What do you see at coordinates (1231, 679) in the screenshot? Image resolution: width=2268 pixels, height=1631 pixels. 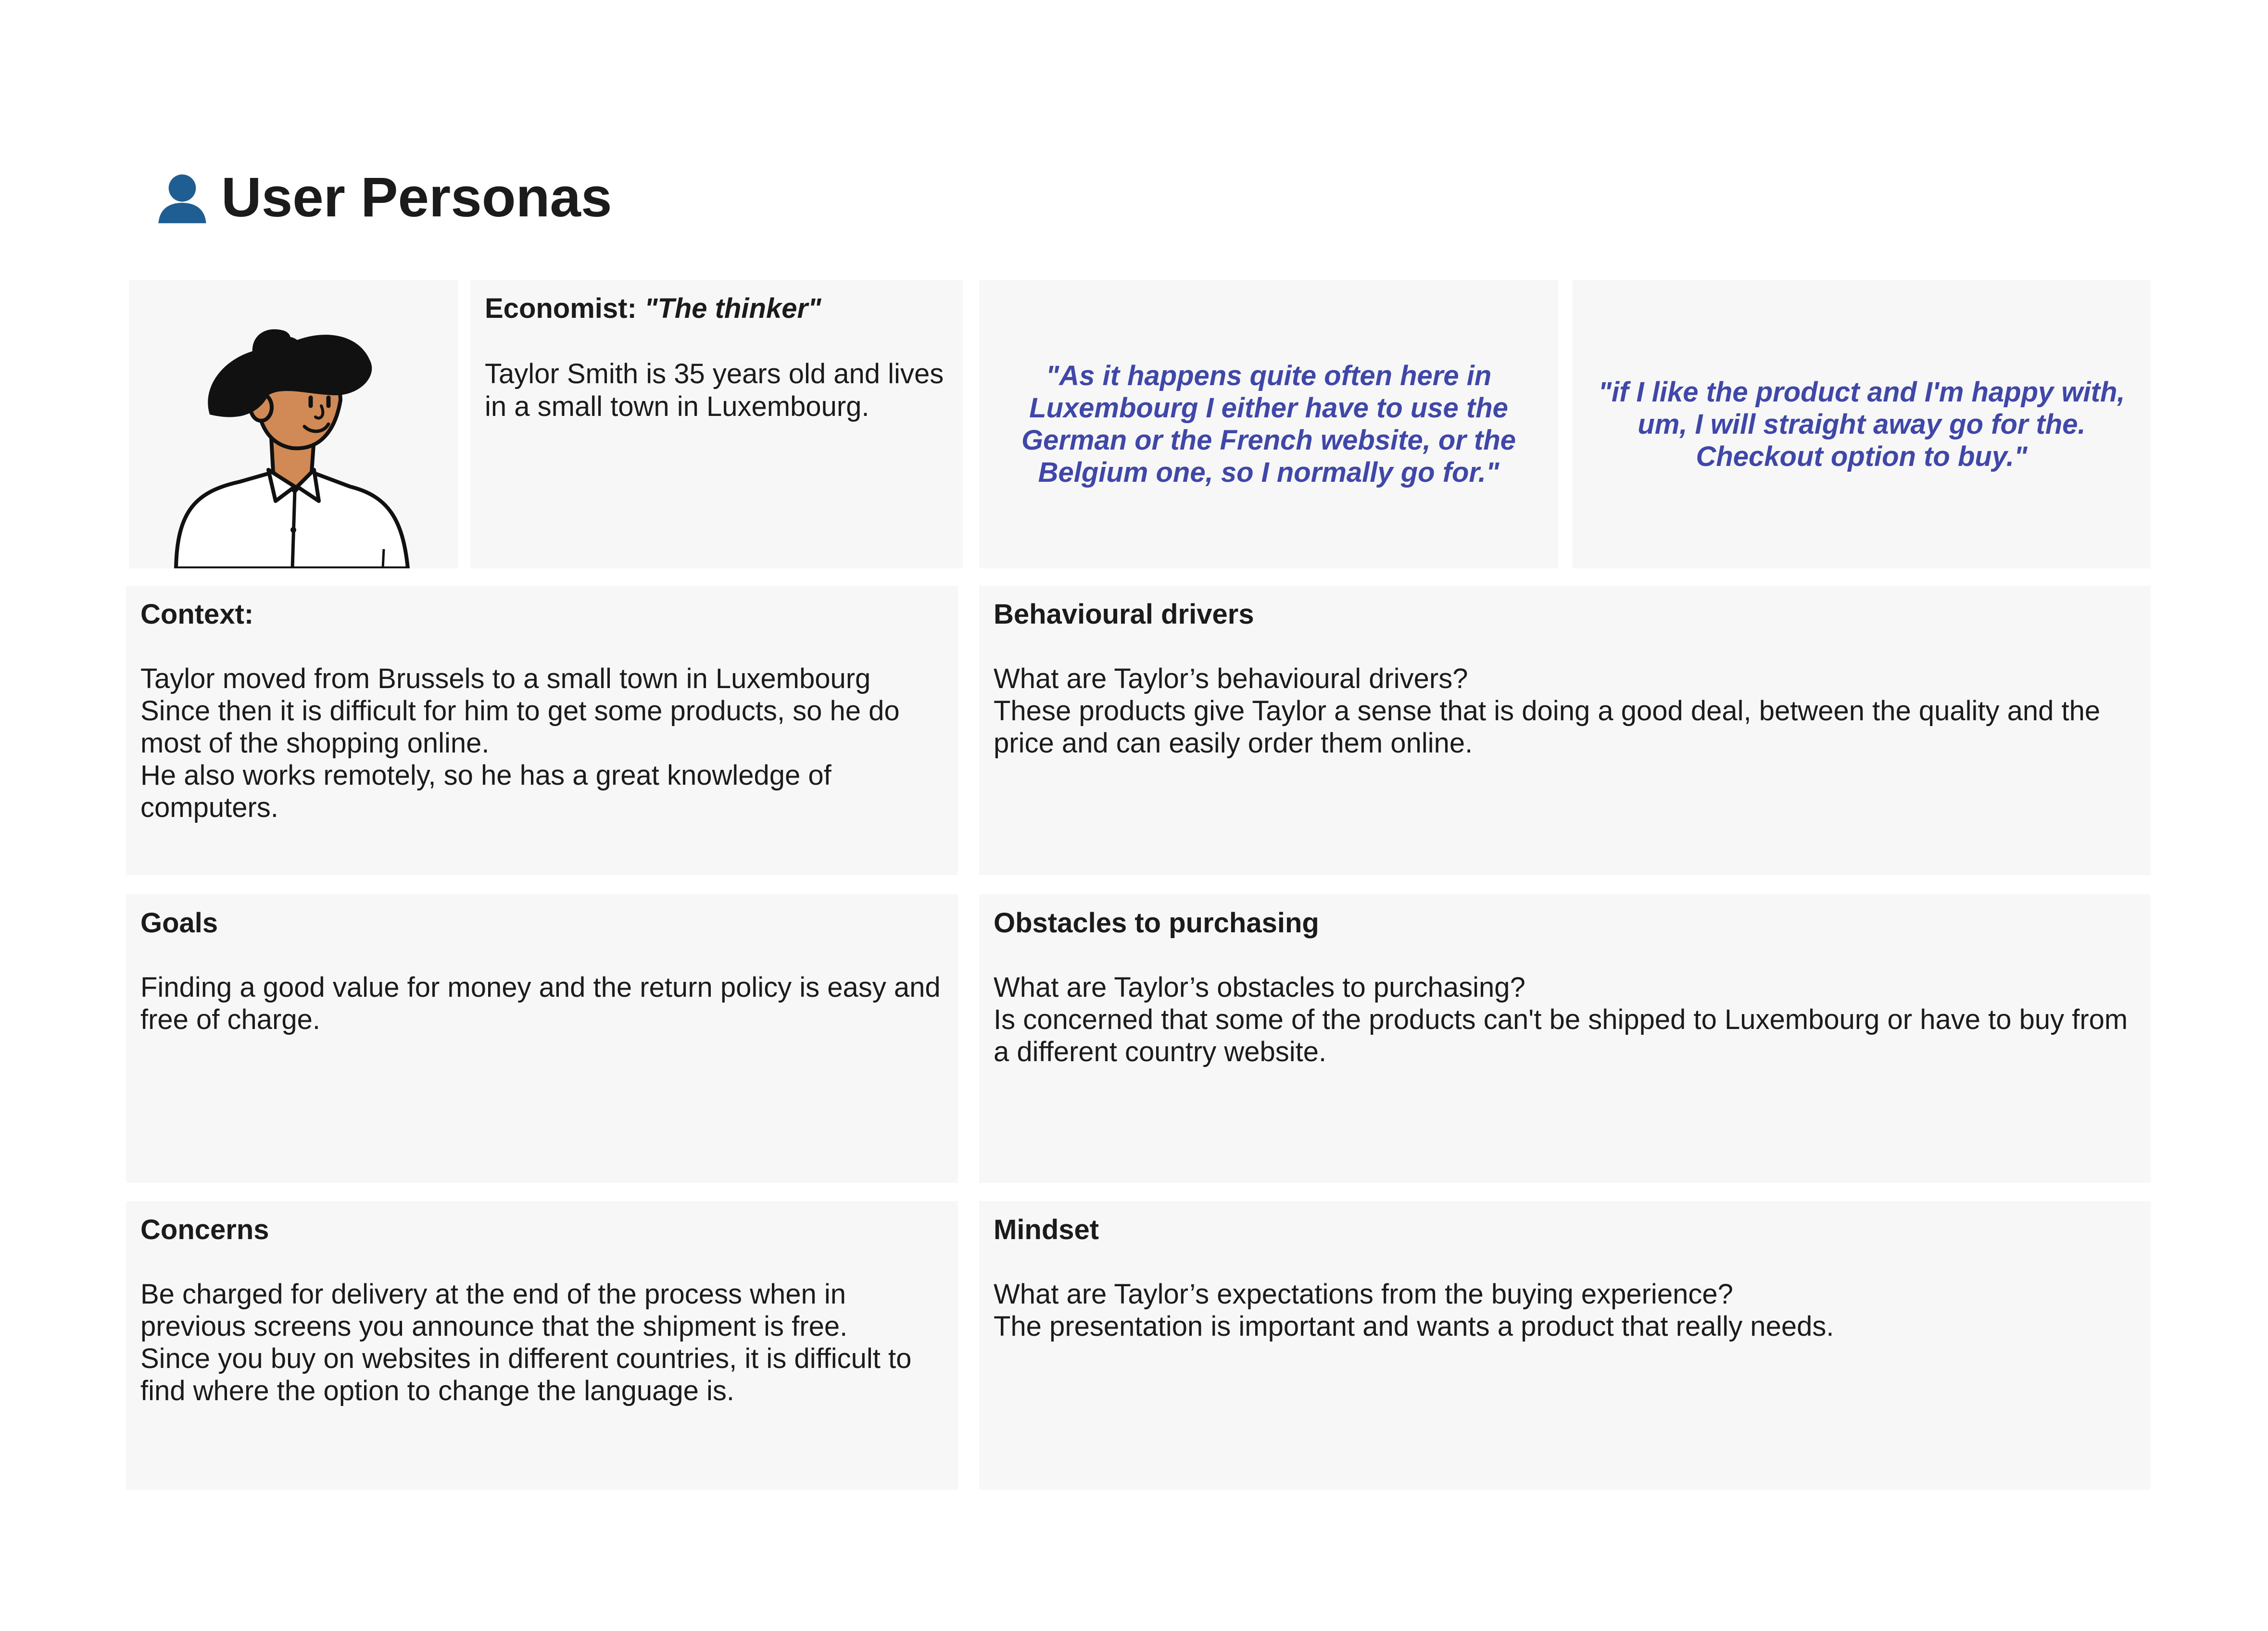 I see `section-line: What are Taylor’s behavioural drivers?` at bounding box center [1231, 679].